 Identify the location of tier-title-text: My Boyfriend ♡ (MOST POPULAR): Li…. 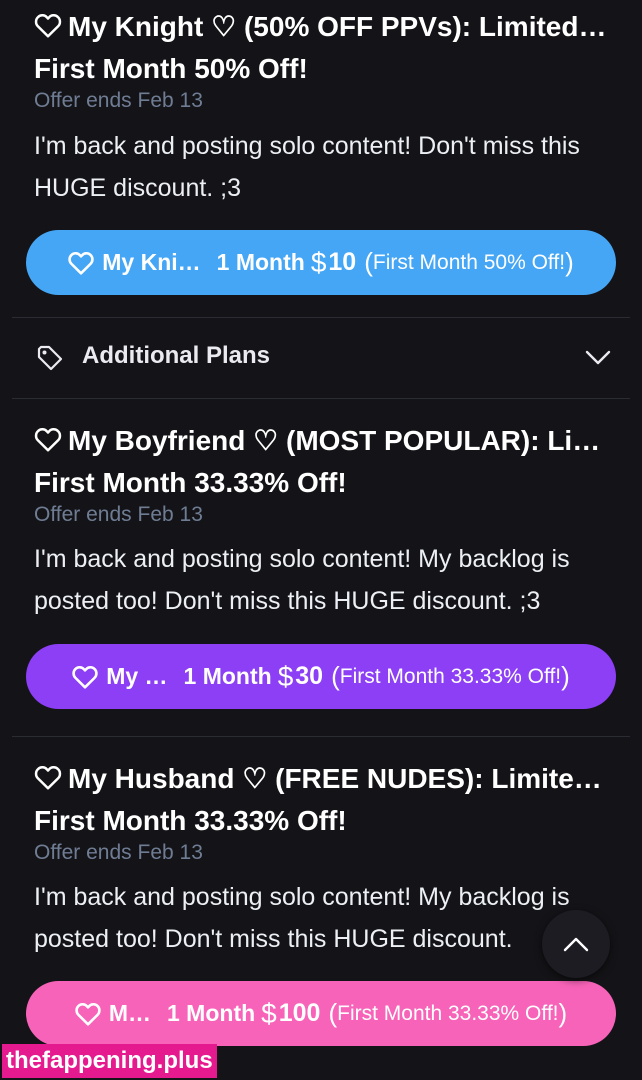
(334, 440).